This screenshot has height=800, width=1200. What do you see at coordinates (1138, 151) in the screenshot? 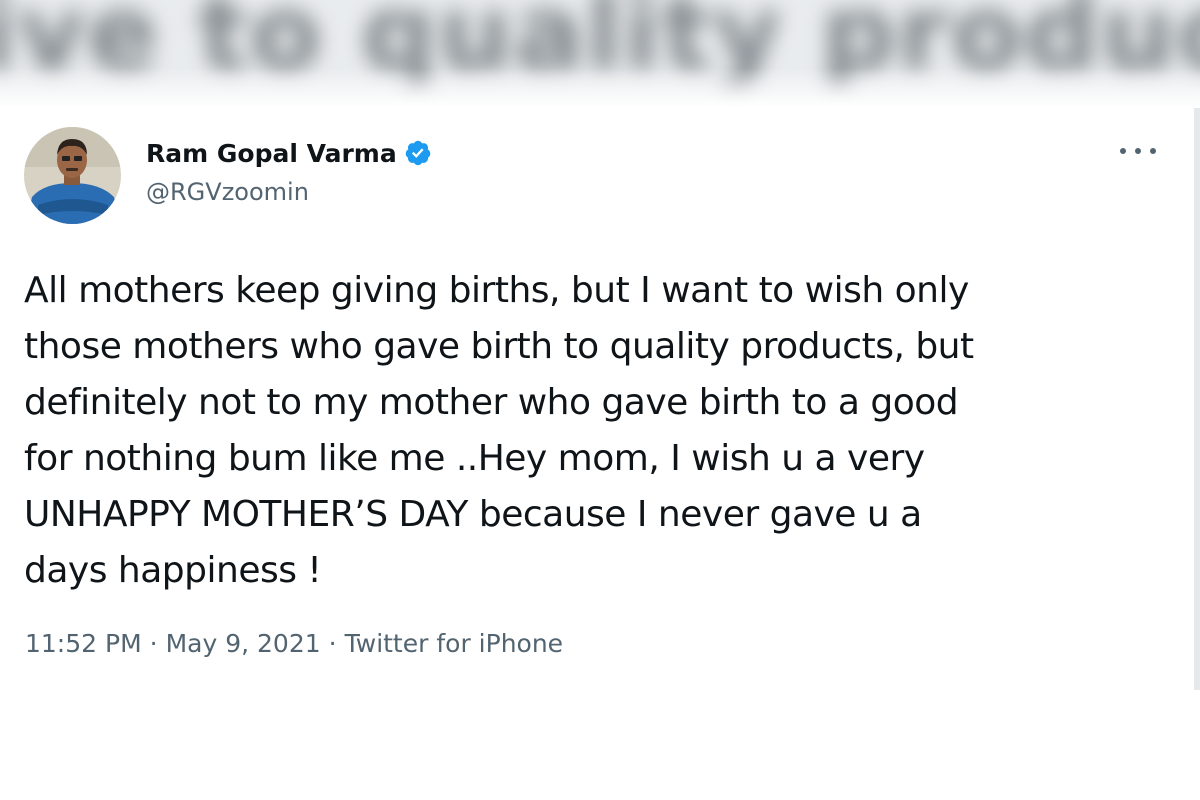
I see `more-options-icon` at bounding box center [1138, 151].